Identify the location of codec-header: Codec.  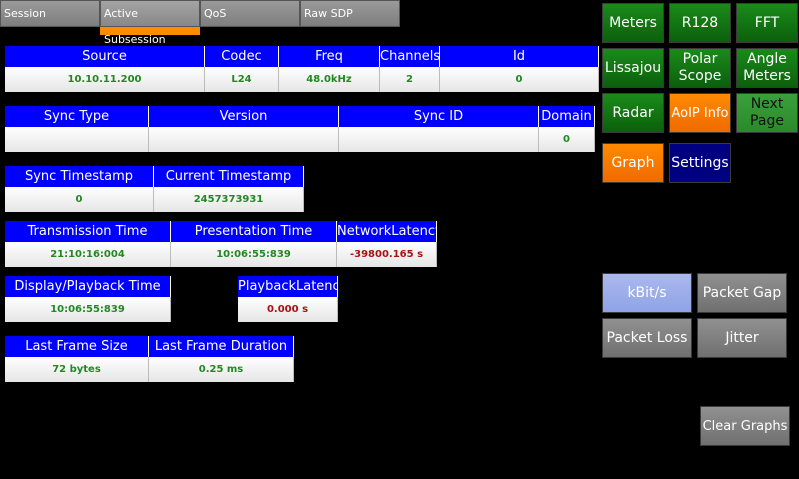
(242, 56).